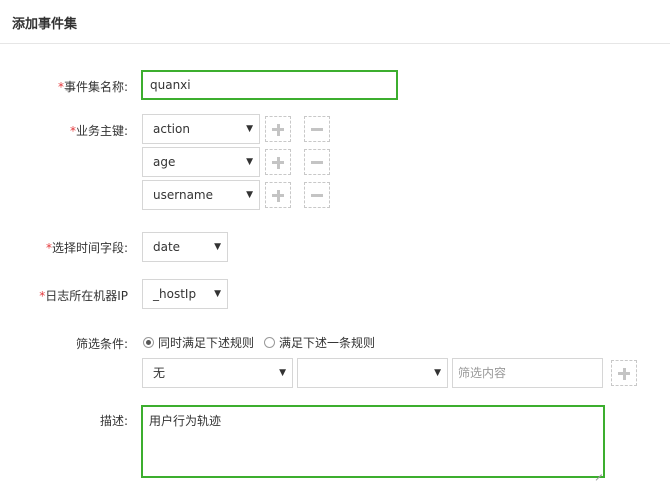 The height and width of the screenshot is (489, 670). I want to click on resize-handle-icon, so click(598, 471).